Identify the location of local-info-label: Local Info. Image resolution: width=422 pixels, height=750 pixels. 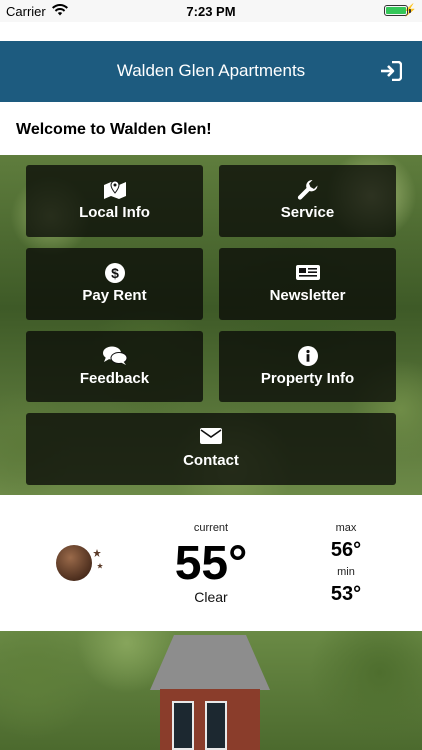
(114, 212).